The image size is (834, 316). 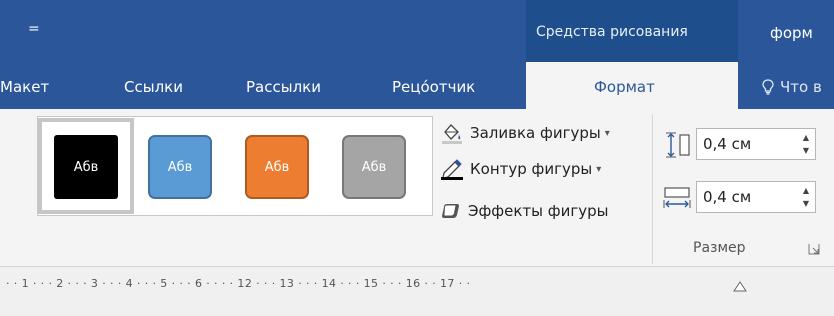 I want to click on shape-fill-button: Заливка фигуры ▾, so click(x=525, y=133).